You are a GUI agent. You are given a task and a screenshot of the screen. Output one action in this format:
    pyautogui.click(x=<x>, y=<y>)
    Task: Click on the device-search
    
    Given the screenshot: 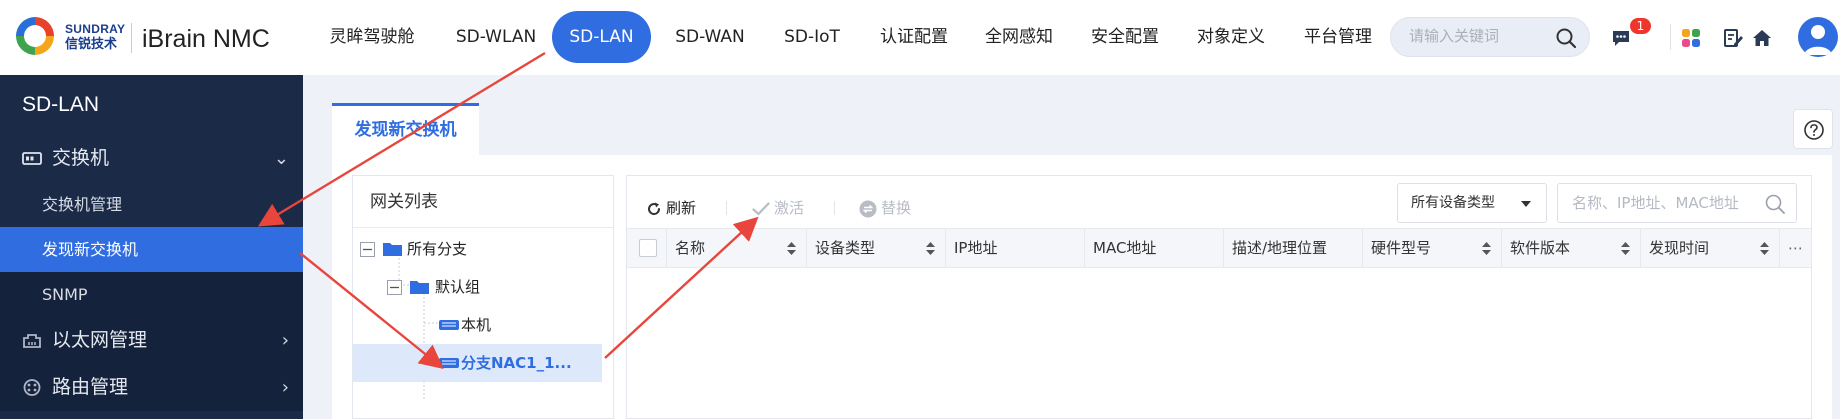 What is the action you would take?
    pyautogui.click(x=1677, y=203)
    